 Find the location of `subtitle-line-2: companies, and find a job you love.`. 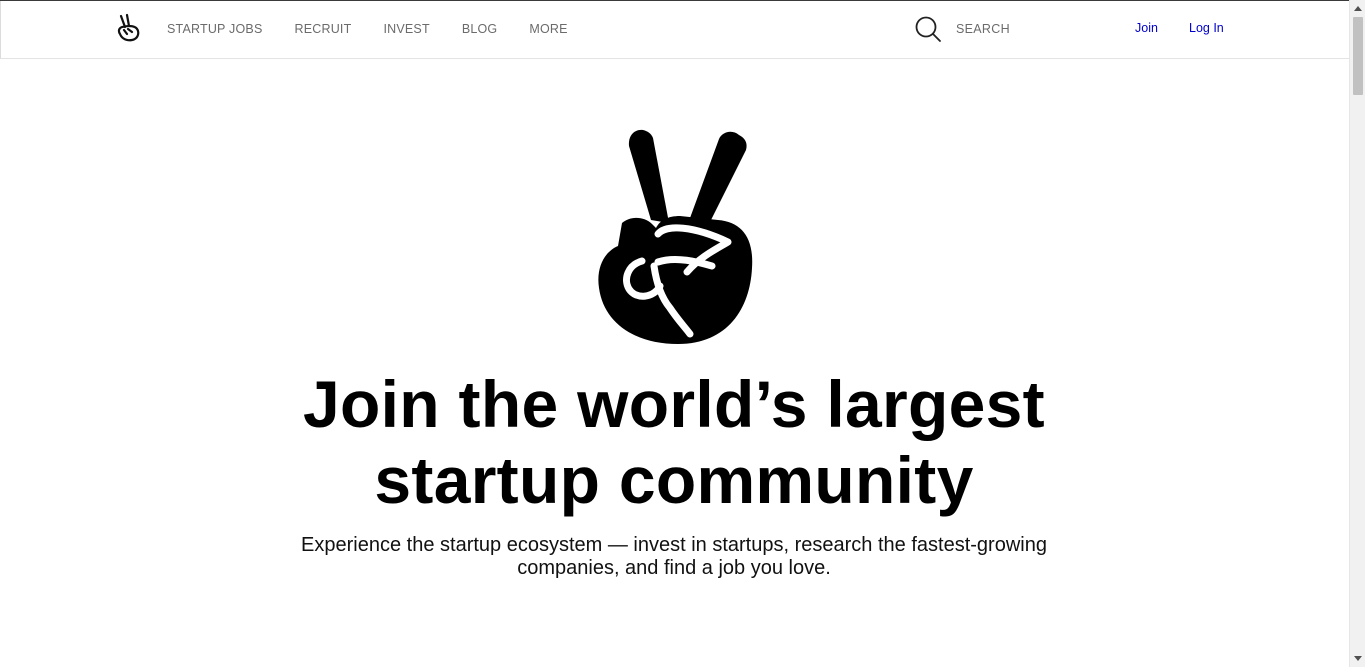

subtitle-line-2: companies, and find a job you love. is located at coordinates (674, 568).